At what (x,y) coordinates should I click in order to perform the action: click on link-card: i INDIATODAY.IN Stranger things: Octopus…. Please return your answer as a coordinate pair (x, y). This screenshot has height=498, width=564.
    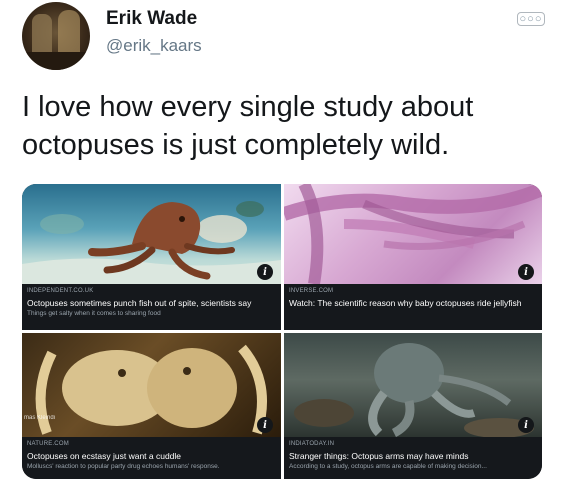
    Looking at the image, I should click on (413, 406).